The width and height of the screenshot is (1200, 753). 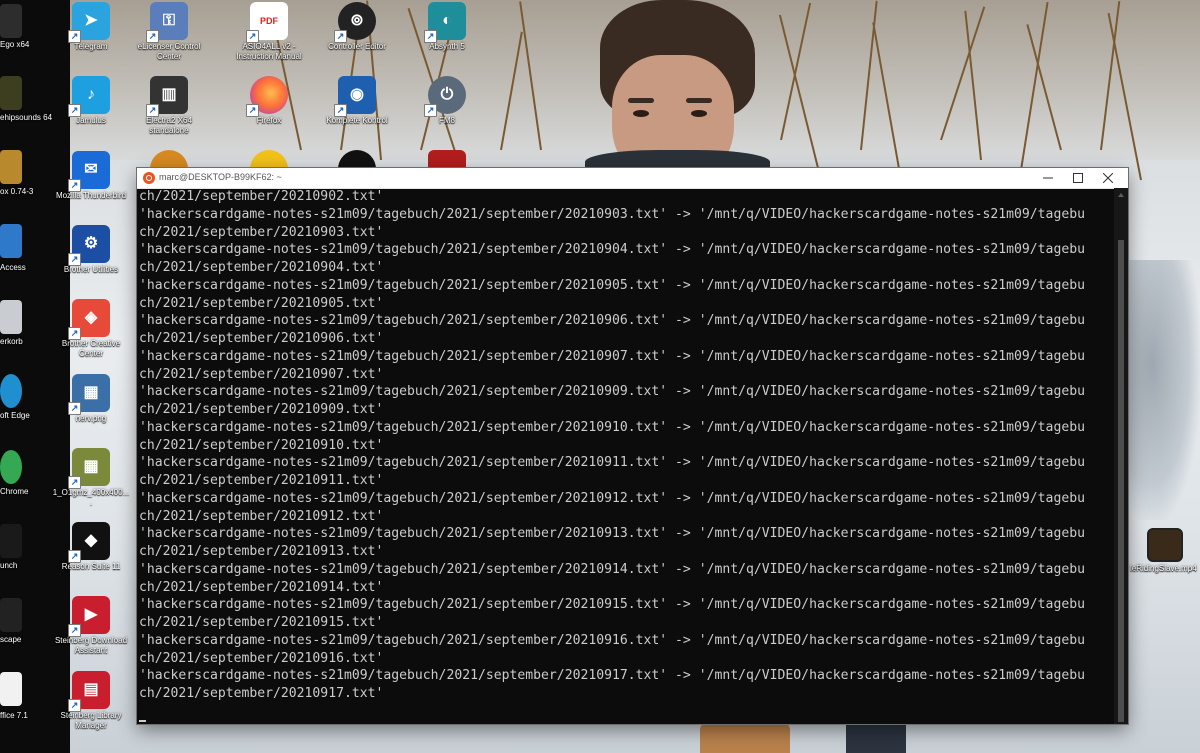 What do you see at coordinates (447, 120) in the screenshot?
I see `desktop-icon-label: FM8` at bounding box center [447, 120].